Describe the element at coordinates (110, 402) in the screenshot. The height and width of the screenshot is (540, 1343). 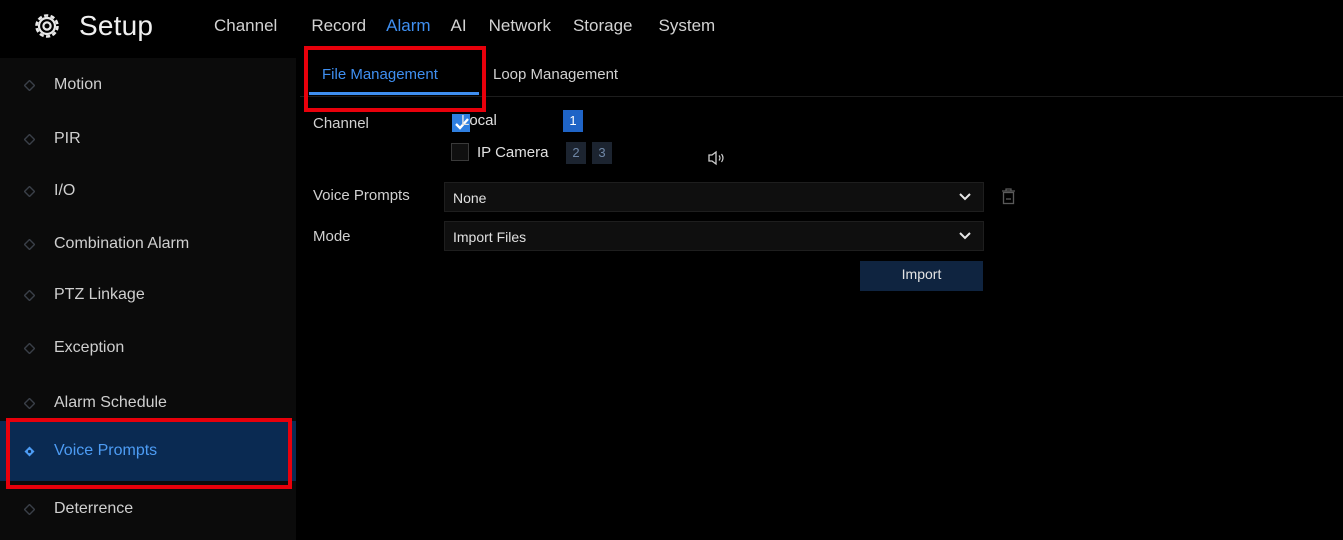
I see `sidebar-item-label: Alarm Schedule` at that location.